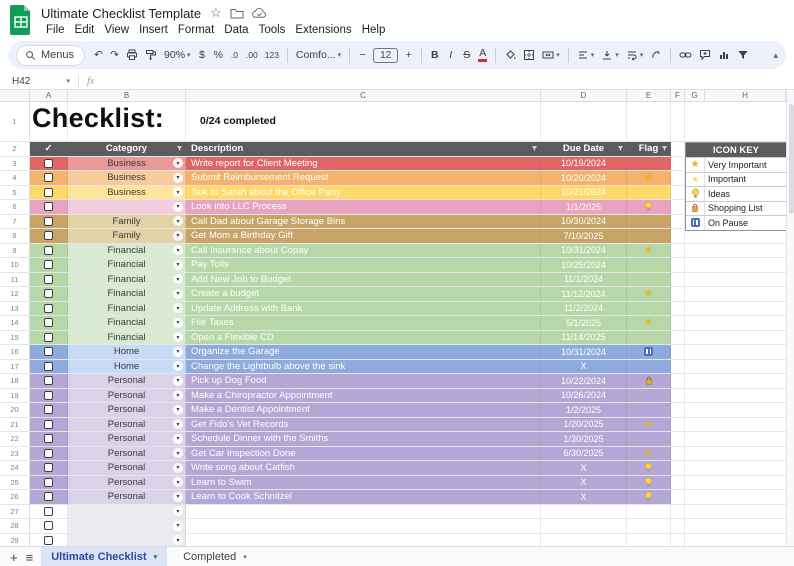  What do you see at coordinates (363, 539) in the screenshot?
I see `description-cell` at bounding box center [363, 539].